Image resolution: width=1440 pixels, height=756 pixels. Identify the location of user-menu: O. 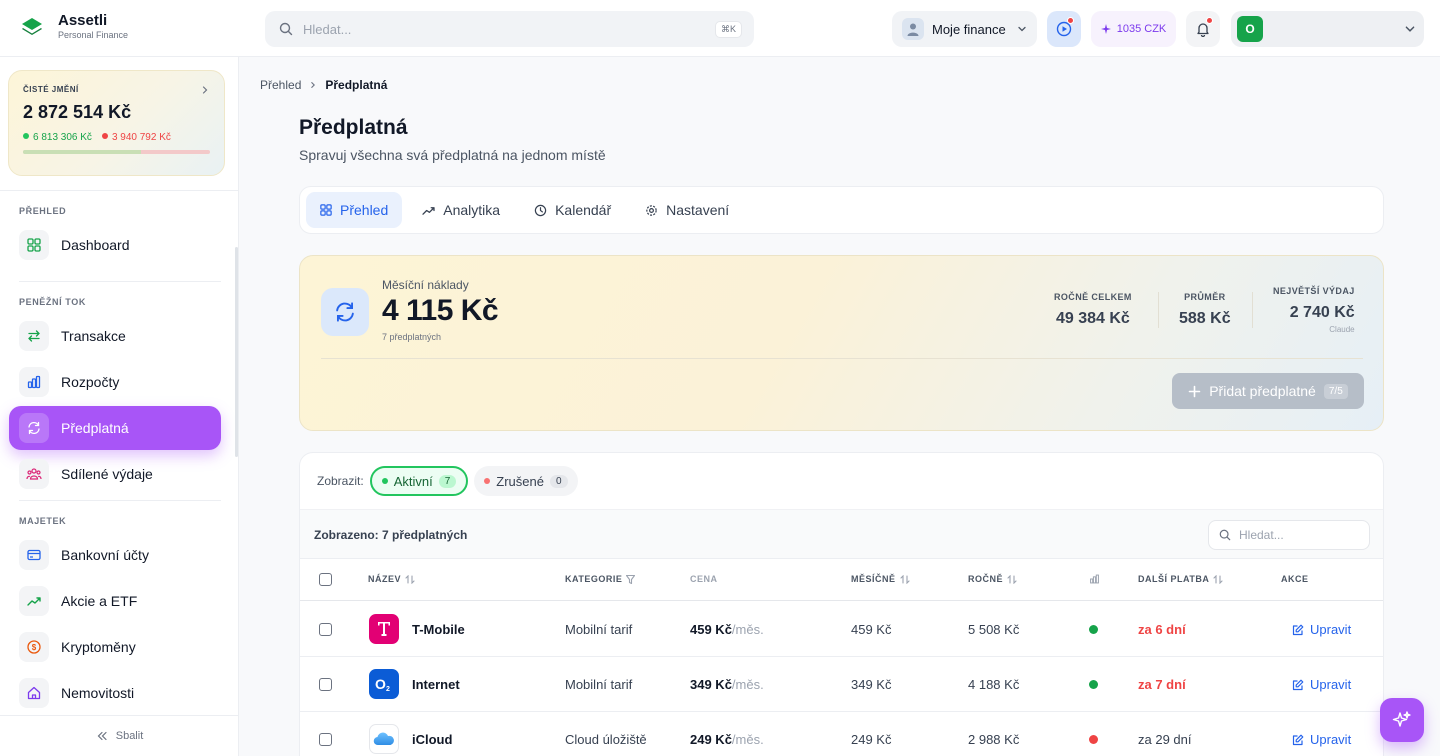
(1327, 29).